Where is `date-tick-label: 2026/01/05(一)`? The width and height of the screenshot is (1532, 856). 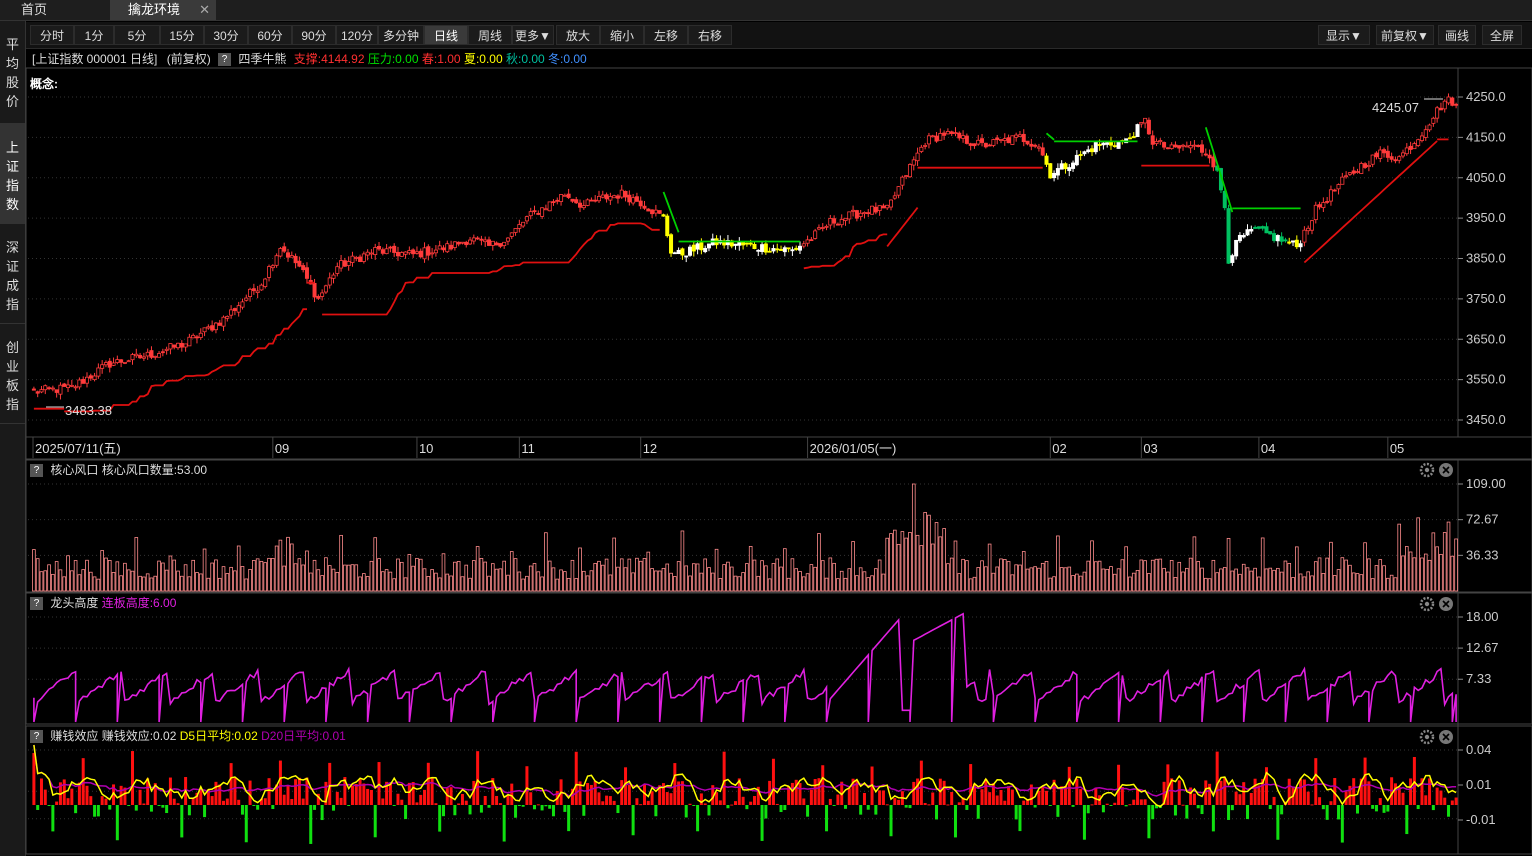 date-tick-label: 2026/01/05(一) is located at coordinates (853, 448).